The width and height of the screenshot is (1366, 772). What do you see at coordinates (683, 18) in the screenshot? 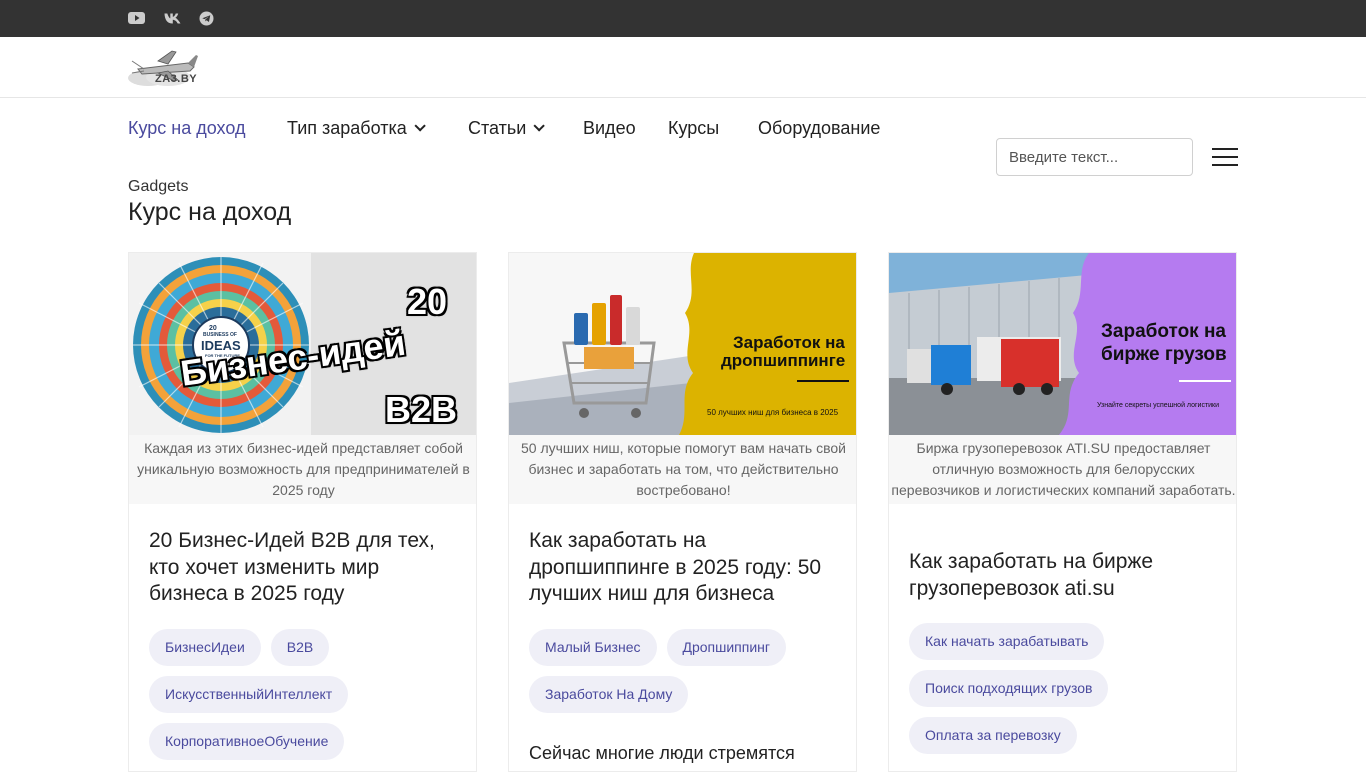
I see `top-bar` at bounding box center [683, 18].